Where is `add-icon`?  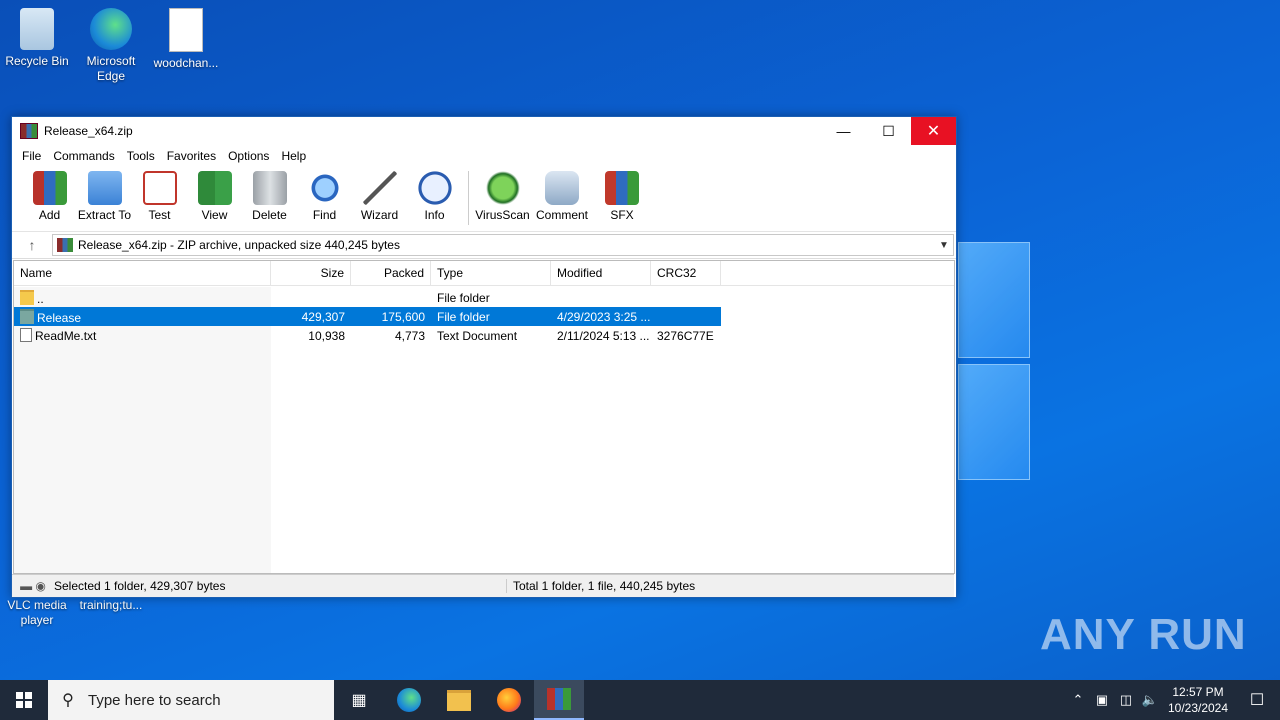
add-icon is located at coordinates (49, 188).